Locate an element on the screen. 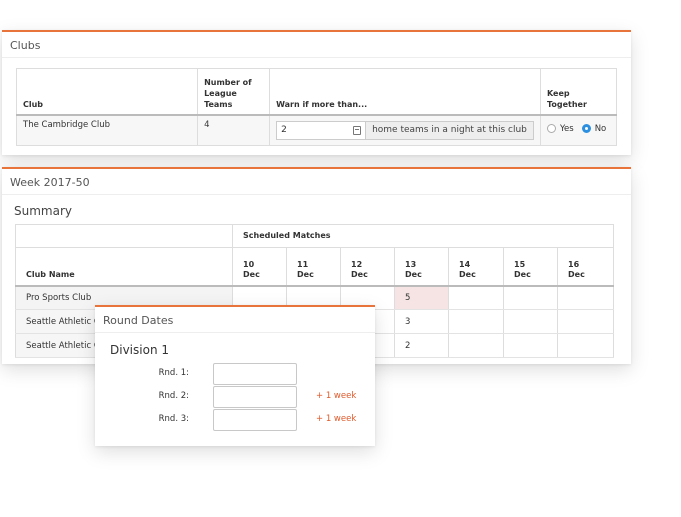  summary-title: Summary is located at coordinates (43, 211).